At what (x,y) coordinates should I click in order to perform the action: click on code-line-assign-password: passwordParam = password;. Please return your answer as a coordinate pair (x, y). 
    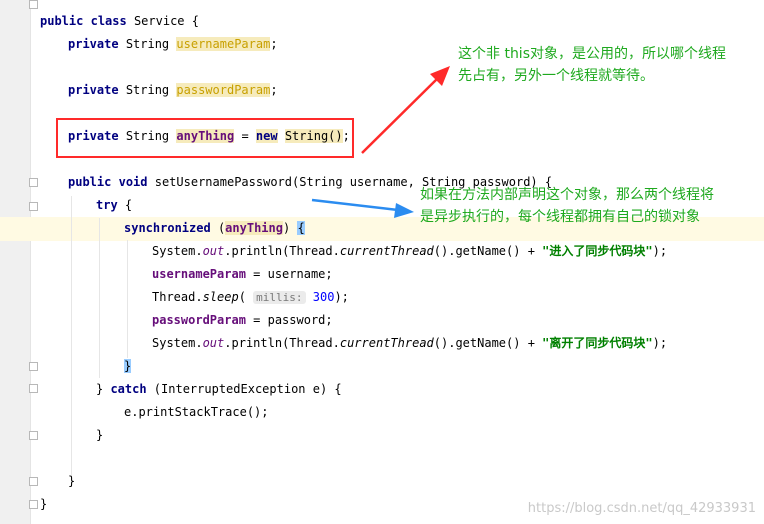
    Looking at the image, I should click on (242, 320).